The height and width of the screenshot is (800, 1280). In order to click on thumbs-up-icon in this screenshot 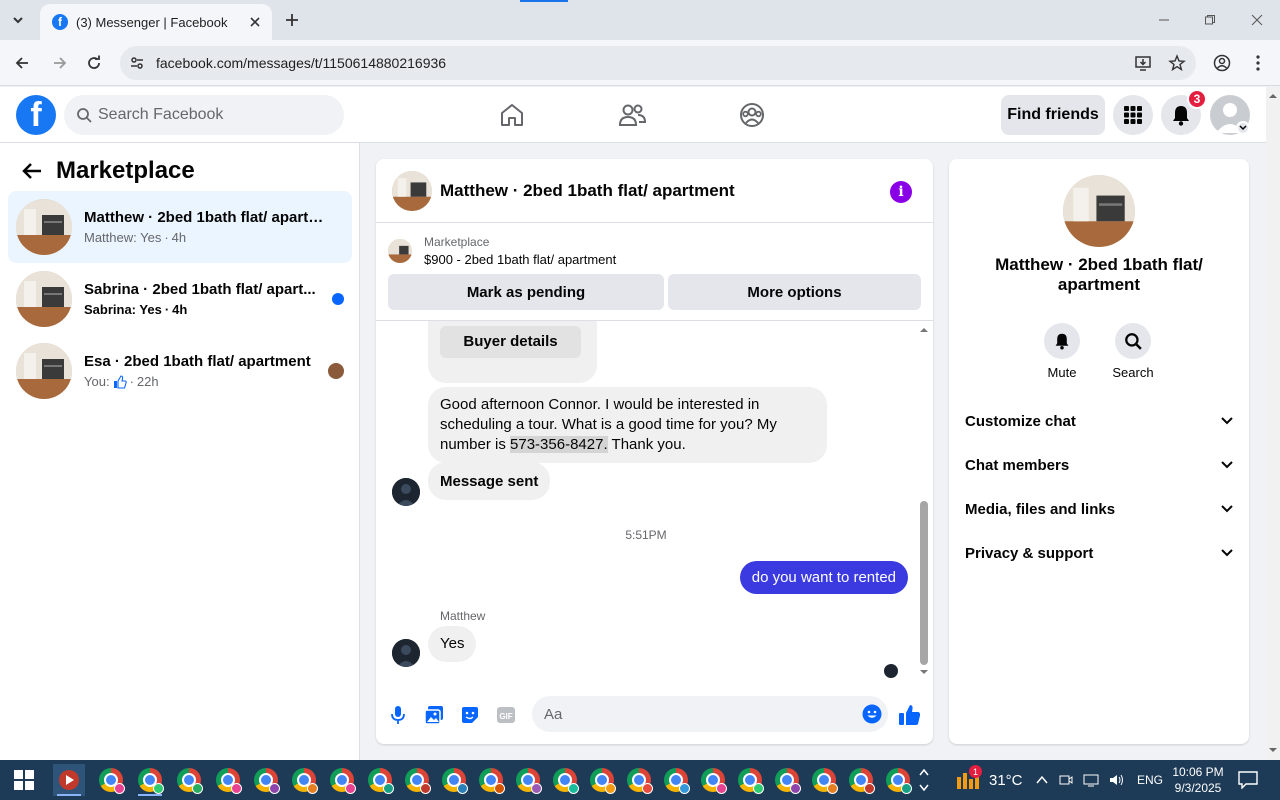, I will do `click(120, 381)`.